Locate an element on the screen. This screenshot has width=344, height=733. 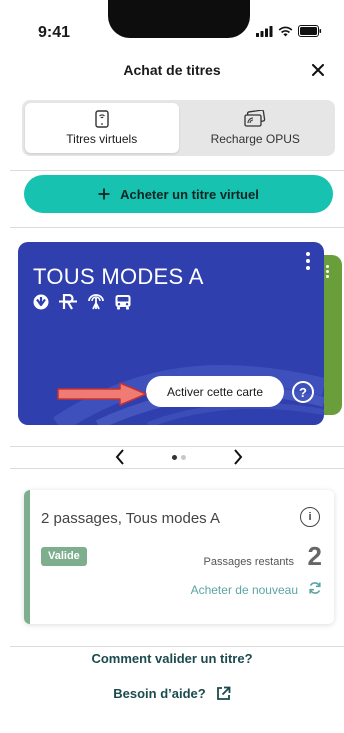
page-dot-active is located at coordinates (174, 457).